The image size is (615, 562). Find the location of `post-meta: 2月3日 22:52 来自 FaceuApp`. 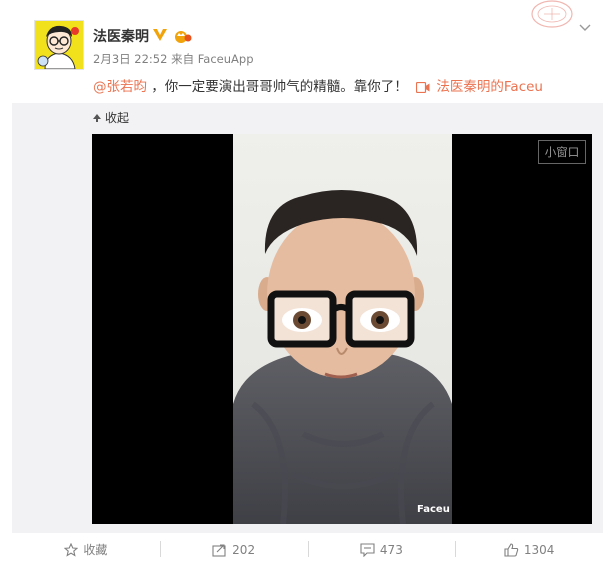

post-meta: 2月3日 22:52 来自 FaceuApp is located at coordinates (173, 59).